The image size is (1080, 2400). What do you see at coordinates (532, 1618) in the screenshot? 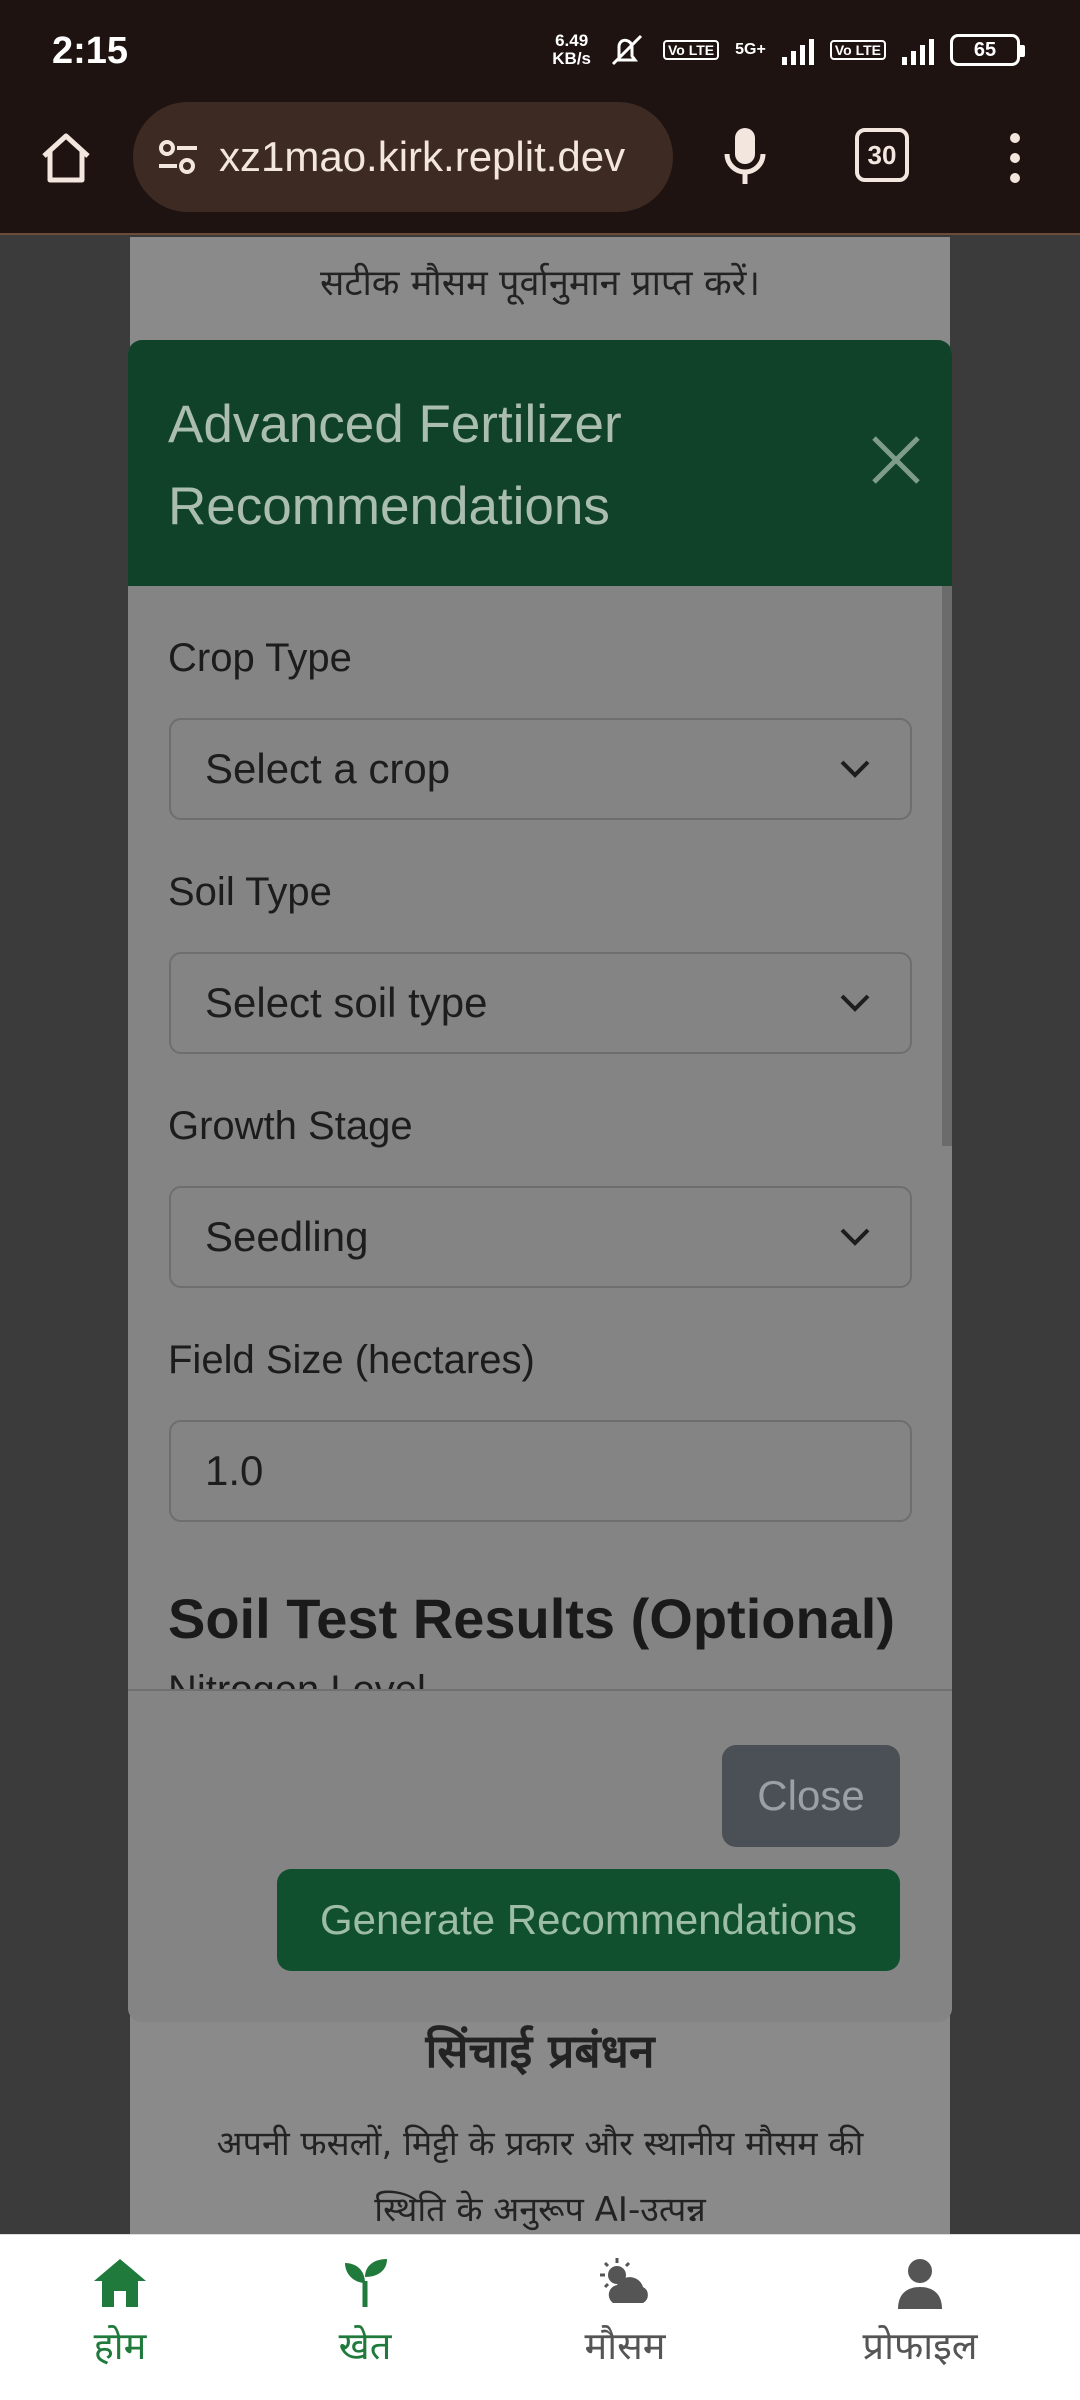
I see `soil-test-heading: Soil Test Results (Optional)` at bounding box center [532, 1618].